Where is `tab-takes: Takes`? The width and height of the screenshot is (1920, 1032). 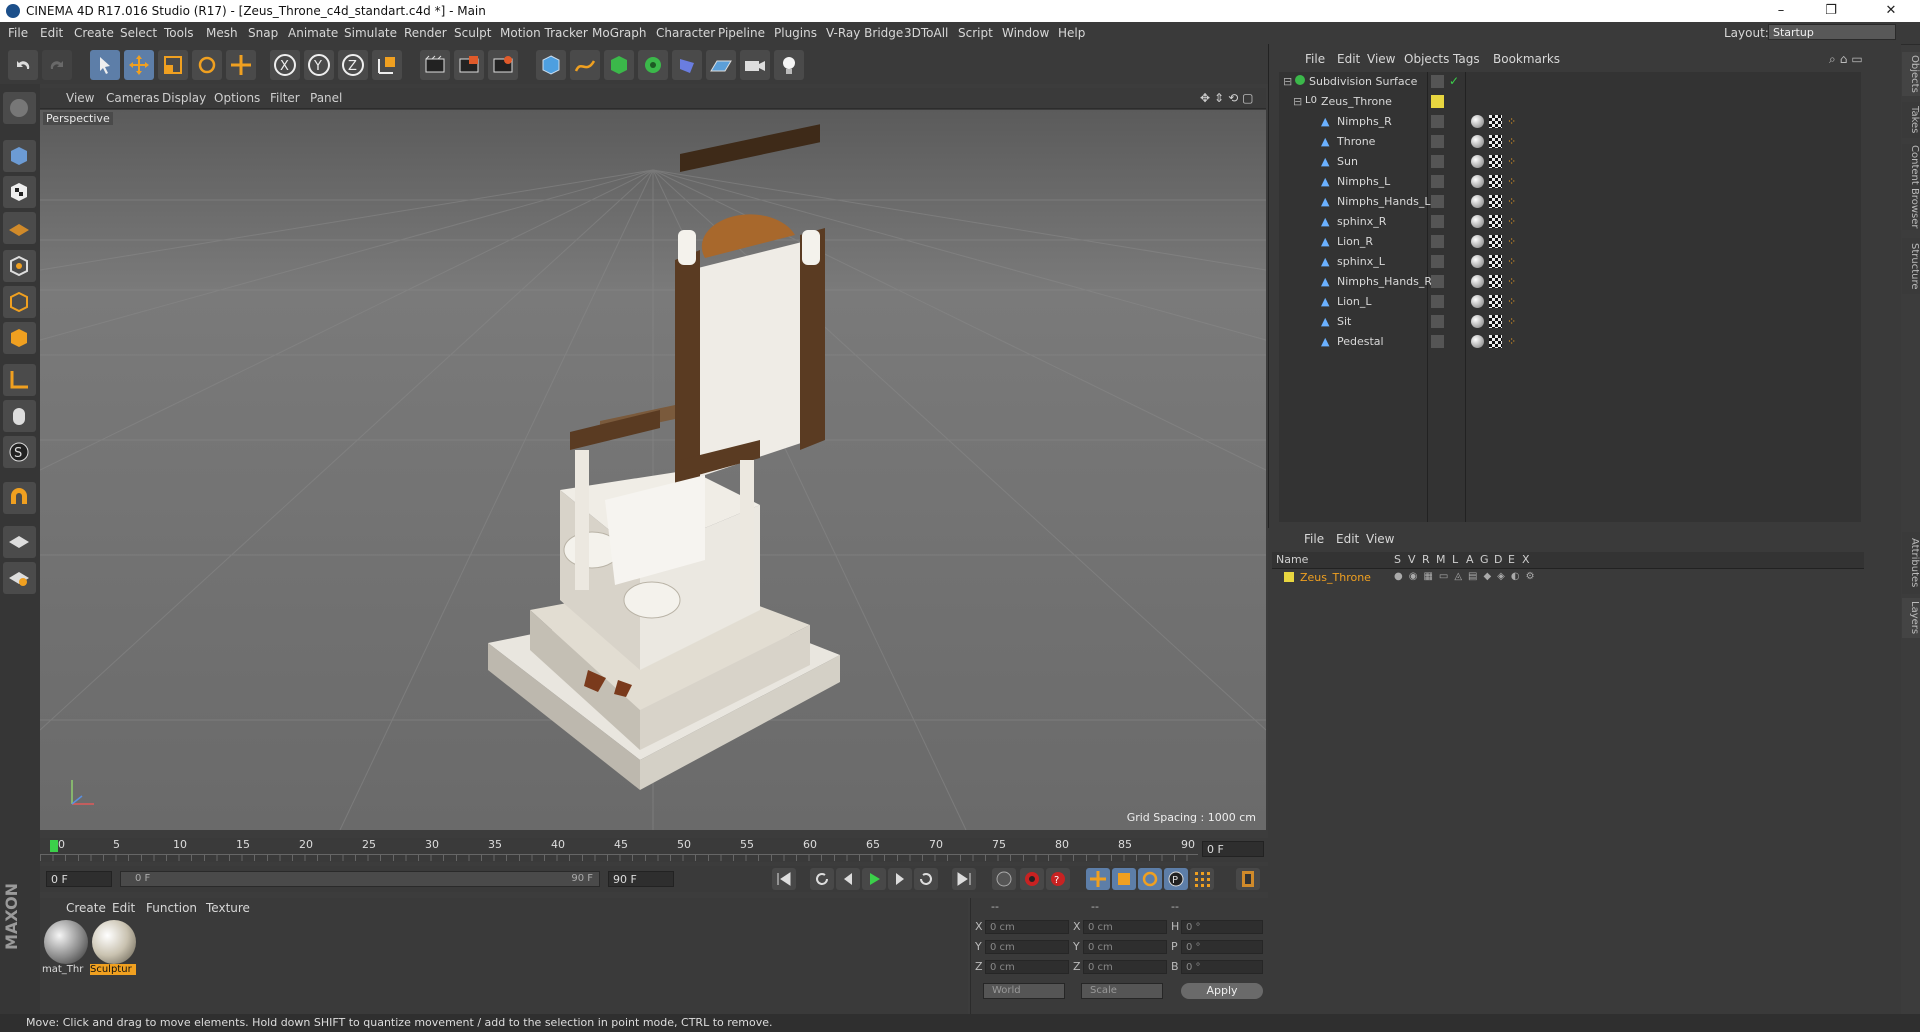
tab-takes: Takes is located at coordinates (1911, 120).